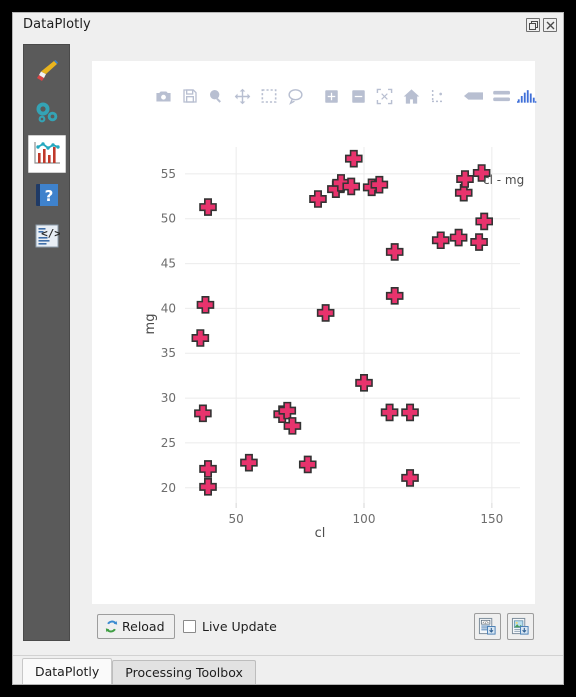 Image resolution: width=576 pixels, height=697 pixels. I want to click on sidebar-item-help: ?, so click(47, 195).